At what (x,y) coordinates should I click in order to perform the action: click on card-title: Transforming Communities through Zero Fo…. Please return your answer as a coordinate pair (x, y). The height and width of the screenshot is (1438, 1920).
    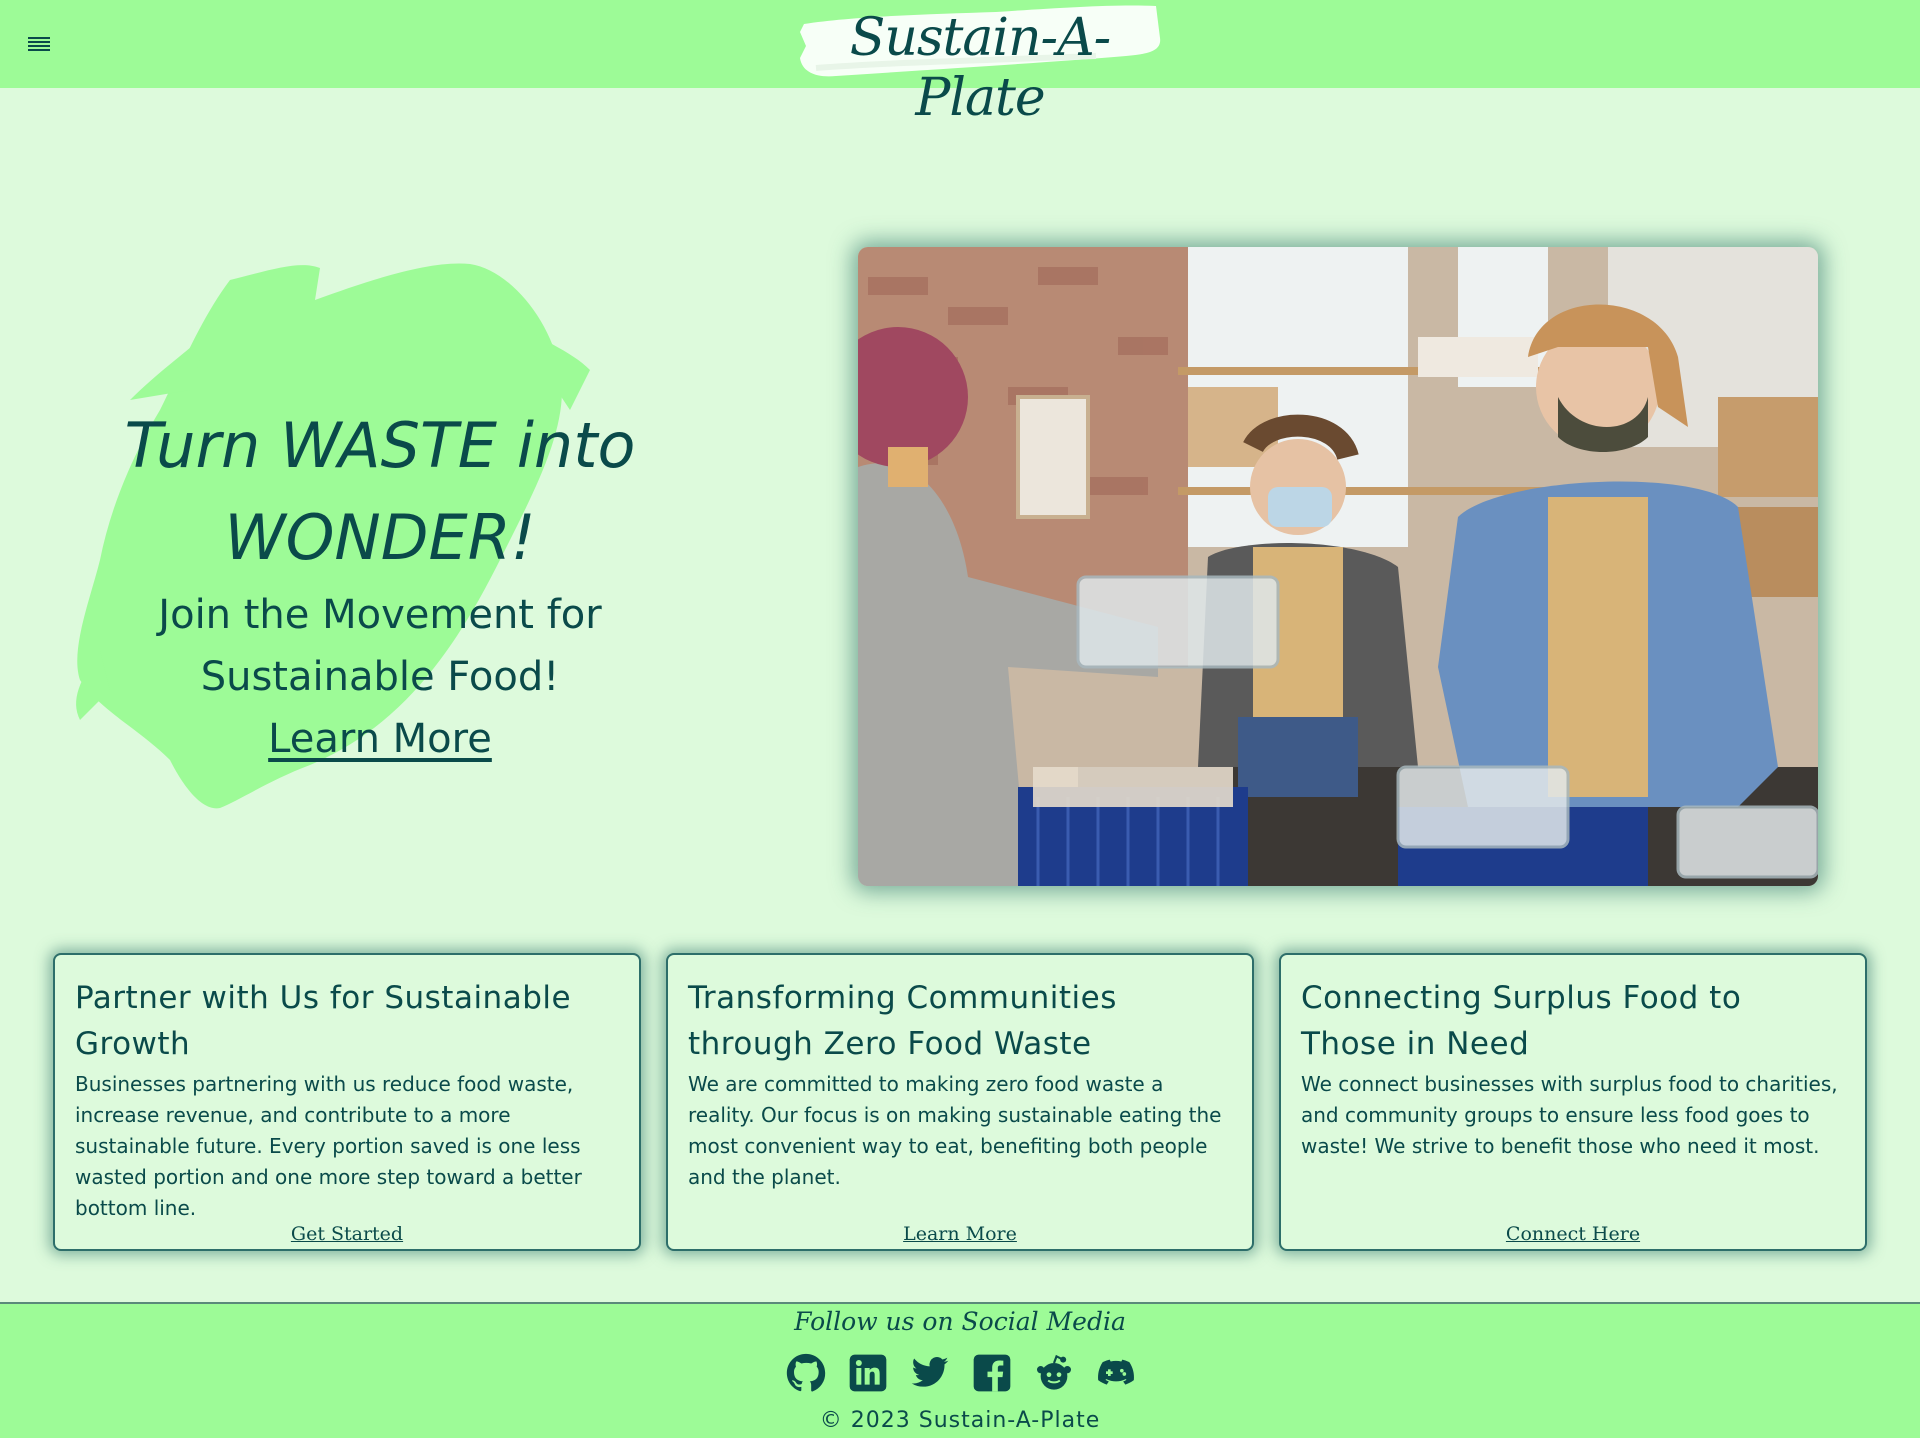
    Looking at the image, I should click on (902, 1021).